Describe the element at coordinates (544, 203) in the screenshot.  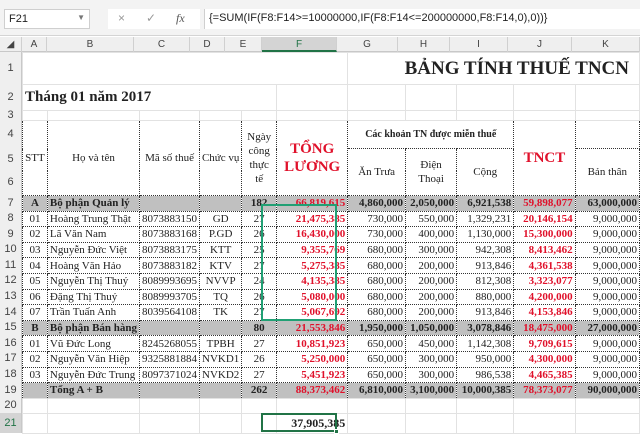
I see `cell-j: 59,898,077` at that location.